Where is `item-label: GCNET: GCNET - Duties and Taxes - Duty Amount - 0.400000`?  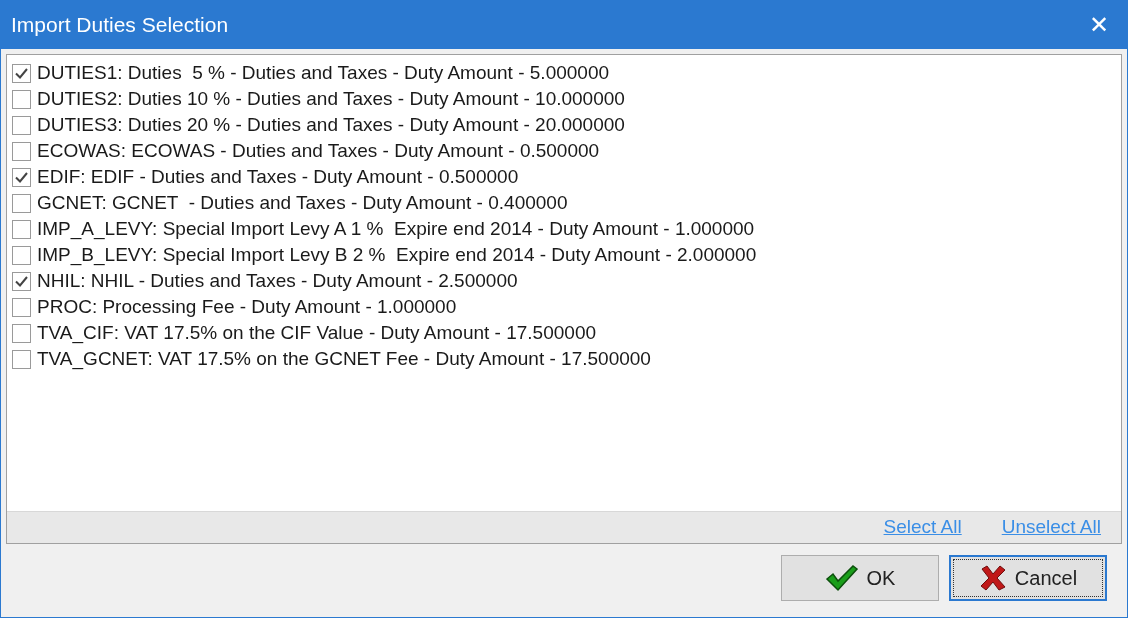 item-label: GCNET: GCNET - Duties and Taxes - Duty Amount - 0.400000 is located at coordinates (302, 202).